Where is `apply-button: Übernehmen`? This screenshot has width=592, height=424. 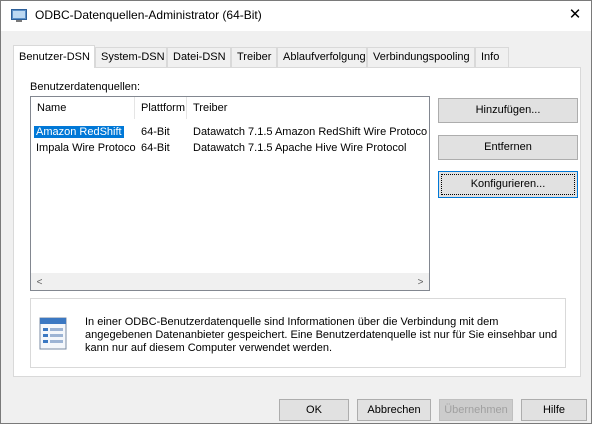 apply-button: Übernehmen is located at coordinates (476, 410).